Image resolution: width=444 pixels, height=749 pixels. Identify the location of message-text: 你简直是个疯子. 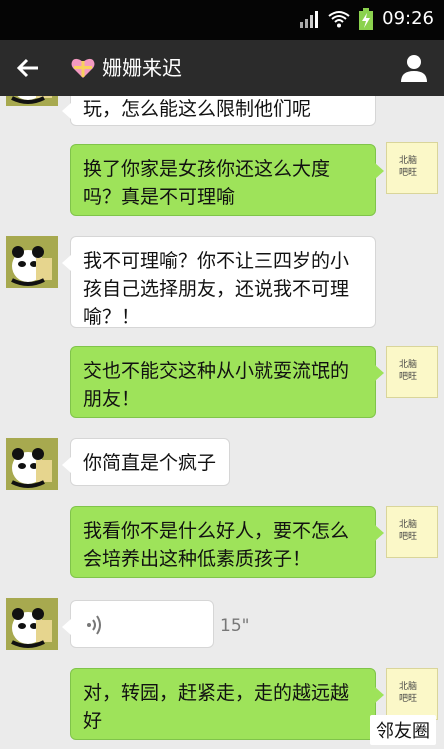
(150, 463).